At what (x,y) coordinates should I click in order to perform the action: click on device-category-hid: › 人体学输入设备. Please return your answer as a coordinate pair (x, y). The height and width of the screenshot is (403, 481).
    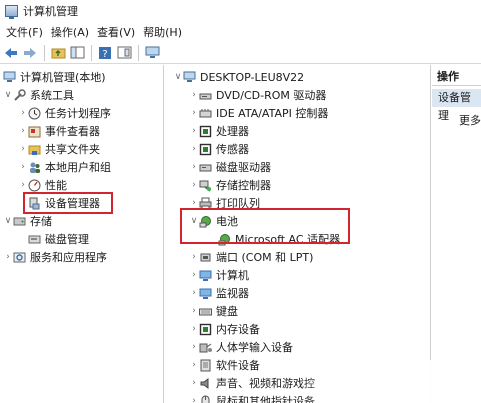
    Looking at the image, I should click on (241, 347).